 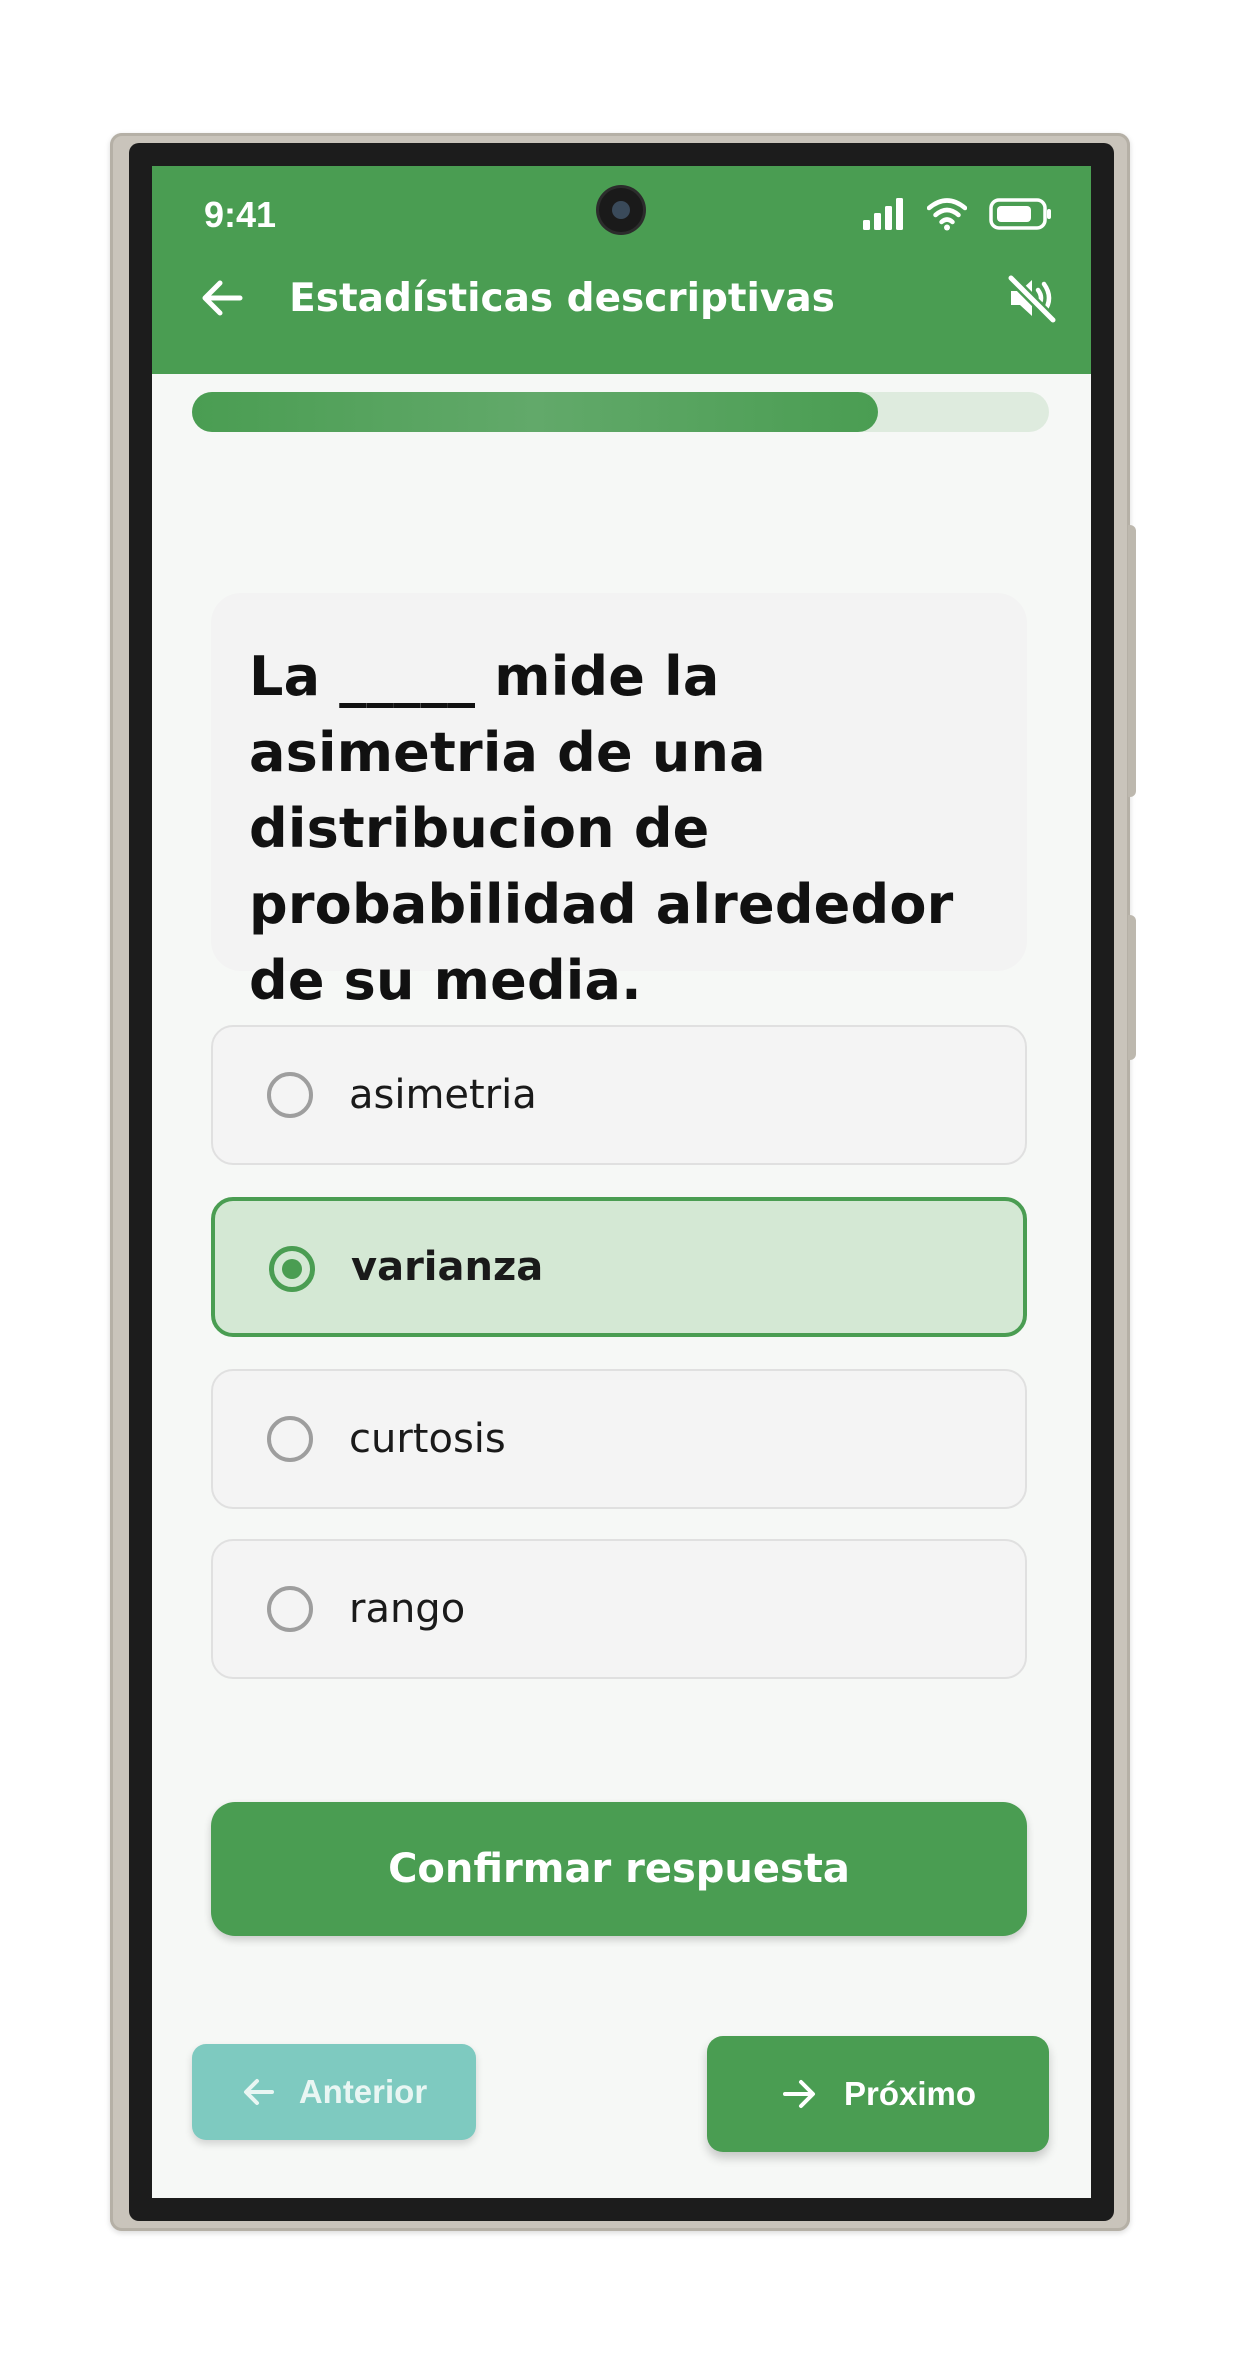 What do you see at coordinates (1021, 214) in the screenshot?
I see `battery-icon` at bounding box center [1021, 214].